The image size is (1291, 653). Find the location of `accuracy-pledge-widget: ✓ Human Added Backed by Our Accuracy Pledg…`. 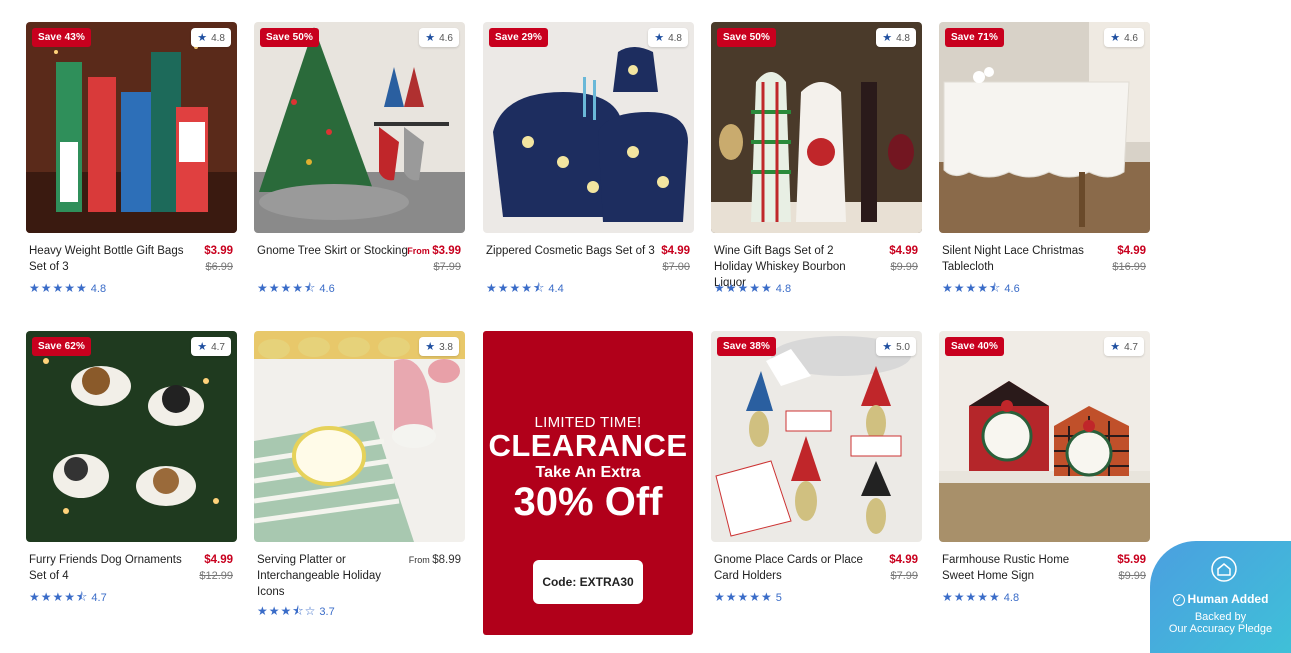

accuracy-pledge-widget: ✓ Human Added Backed by Our Accuracy Pledg… is located at coordinates (1220, 597).